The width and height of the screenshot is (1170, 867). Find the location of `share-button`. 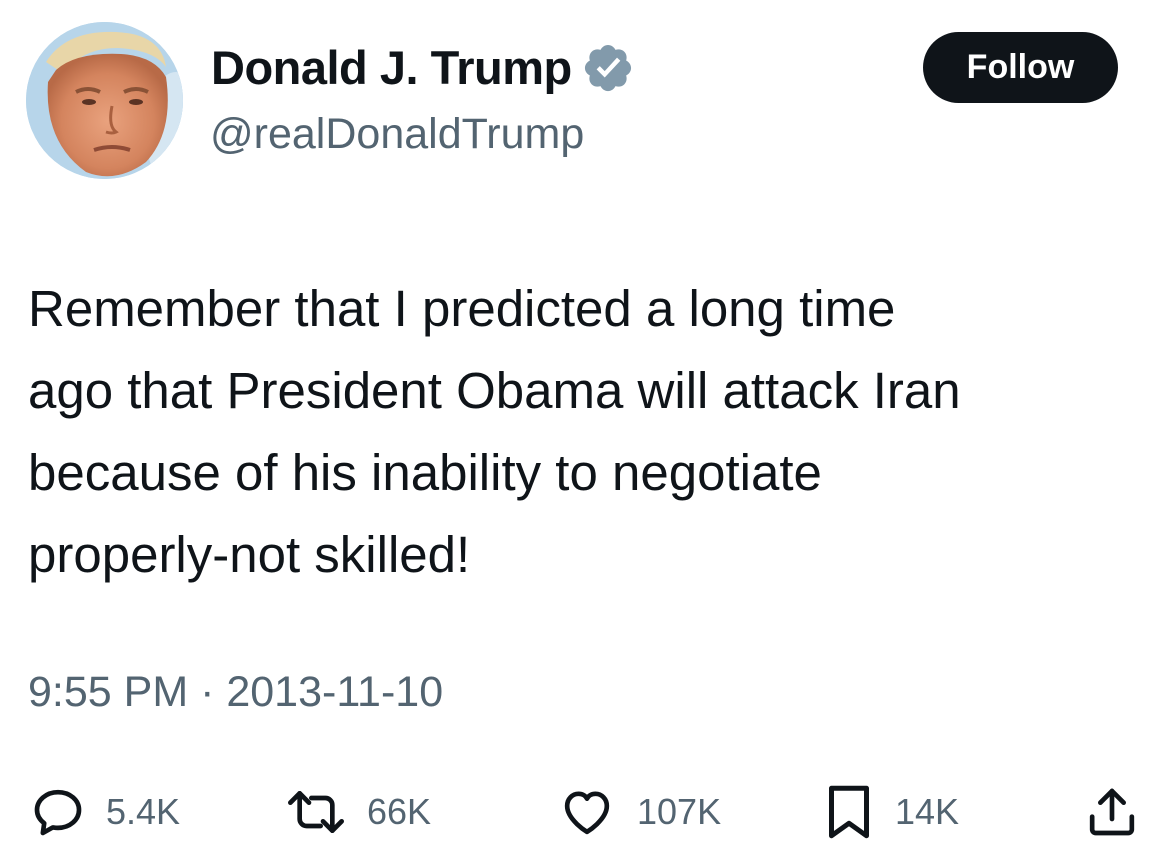

share-button is located at coordinates (1112, 812).